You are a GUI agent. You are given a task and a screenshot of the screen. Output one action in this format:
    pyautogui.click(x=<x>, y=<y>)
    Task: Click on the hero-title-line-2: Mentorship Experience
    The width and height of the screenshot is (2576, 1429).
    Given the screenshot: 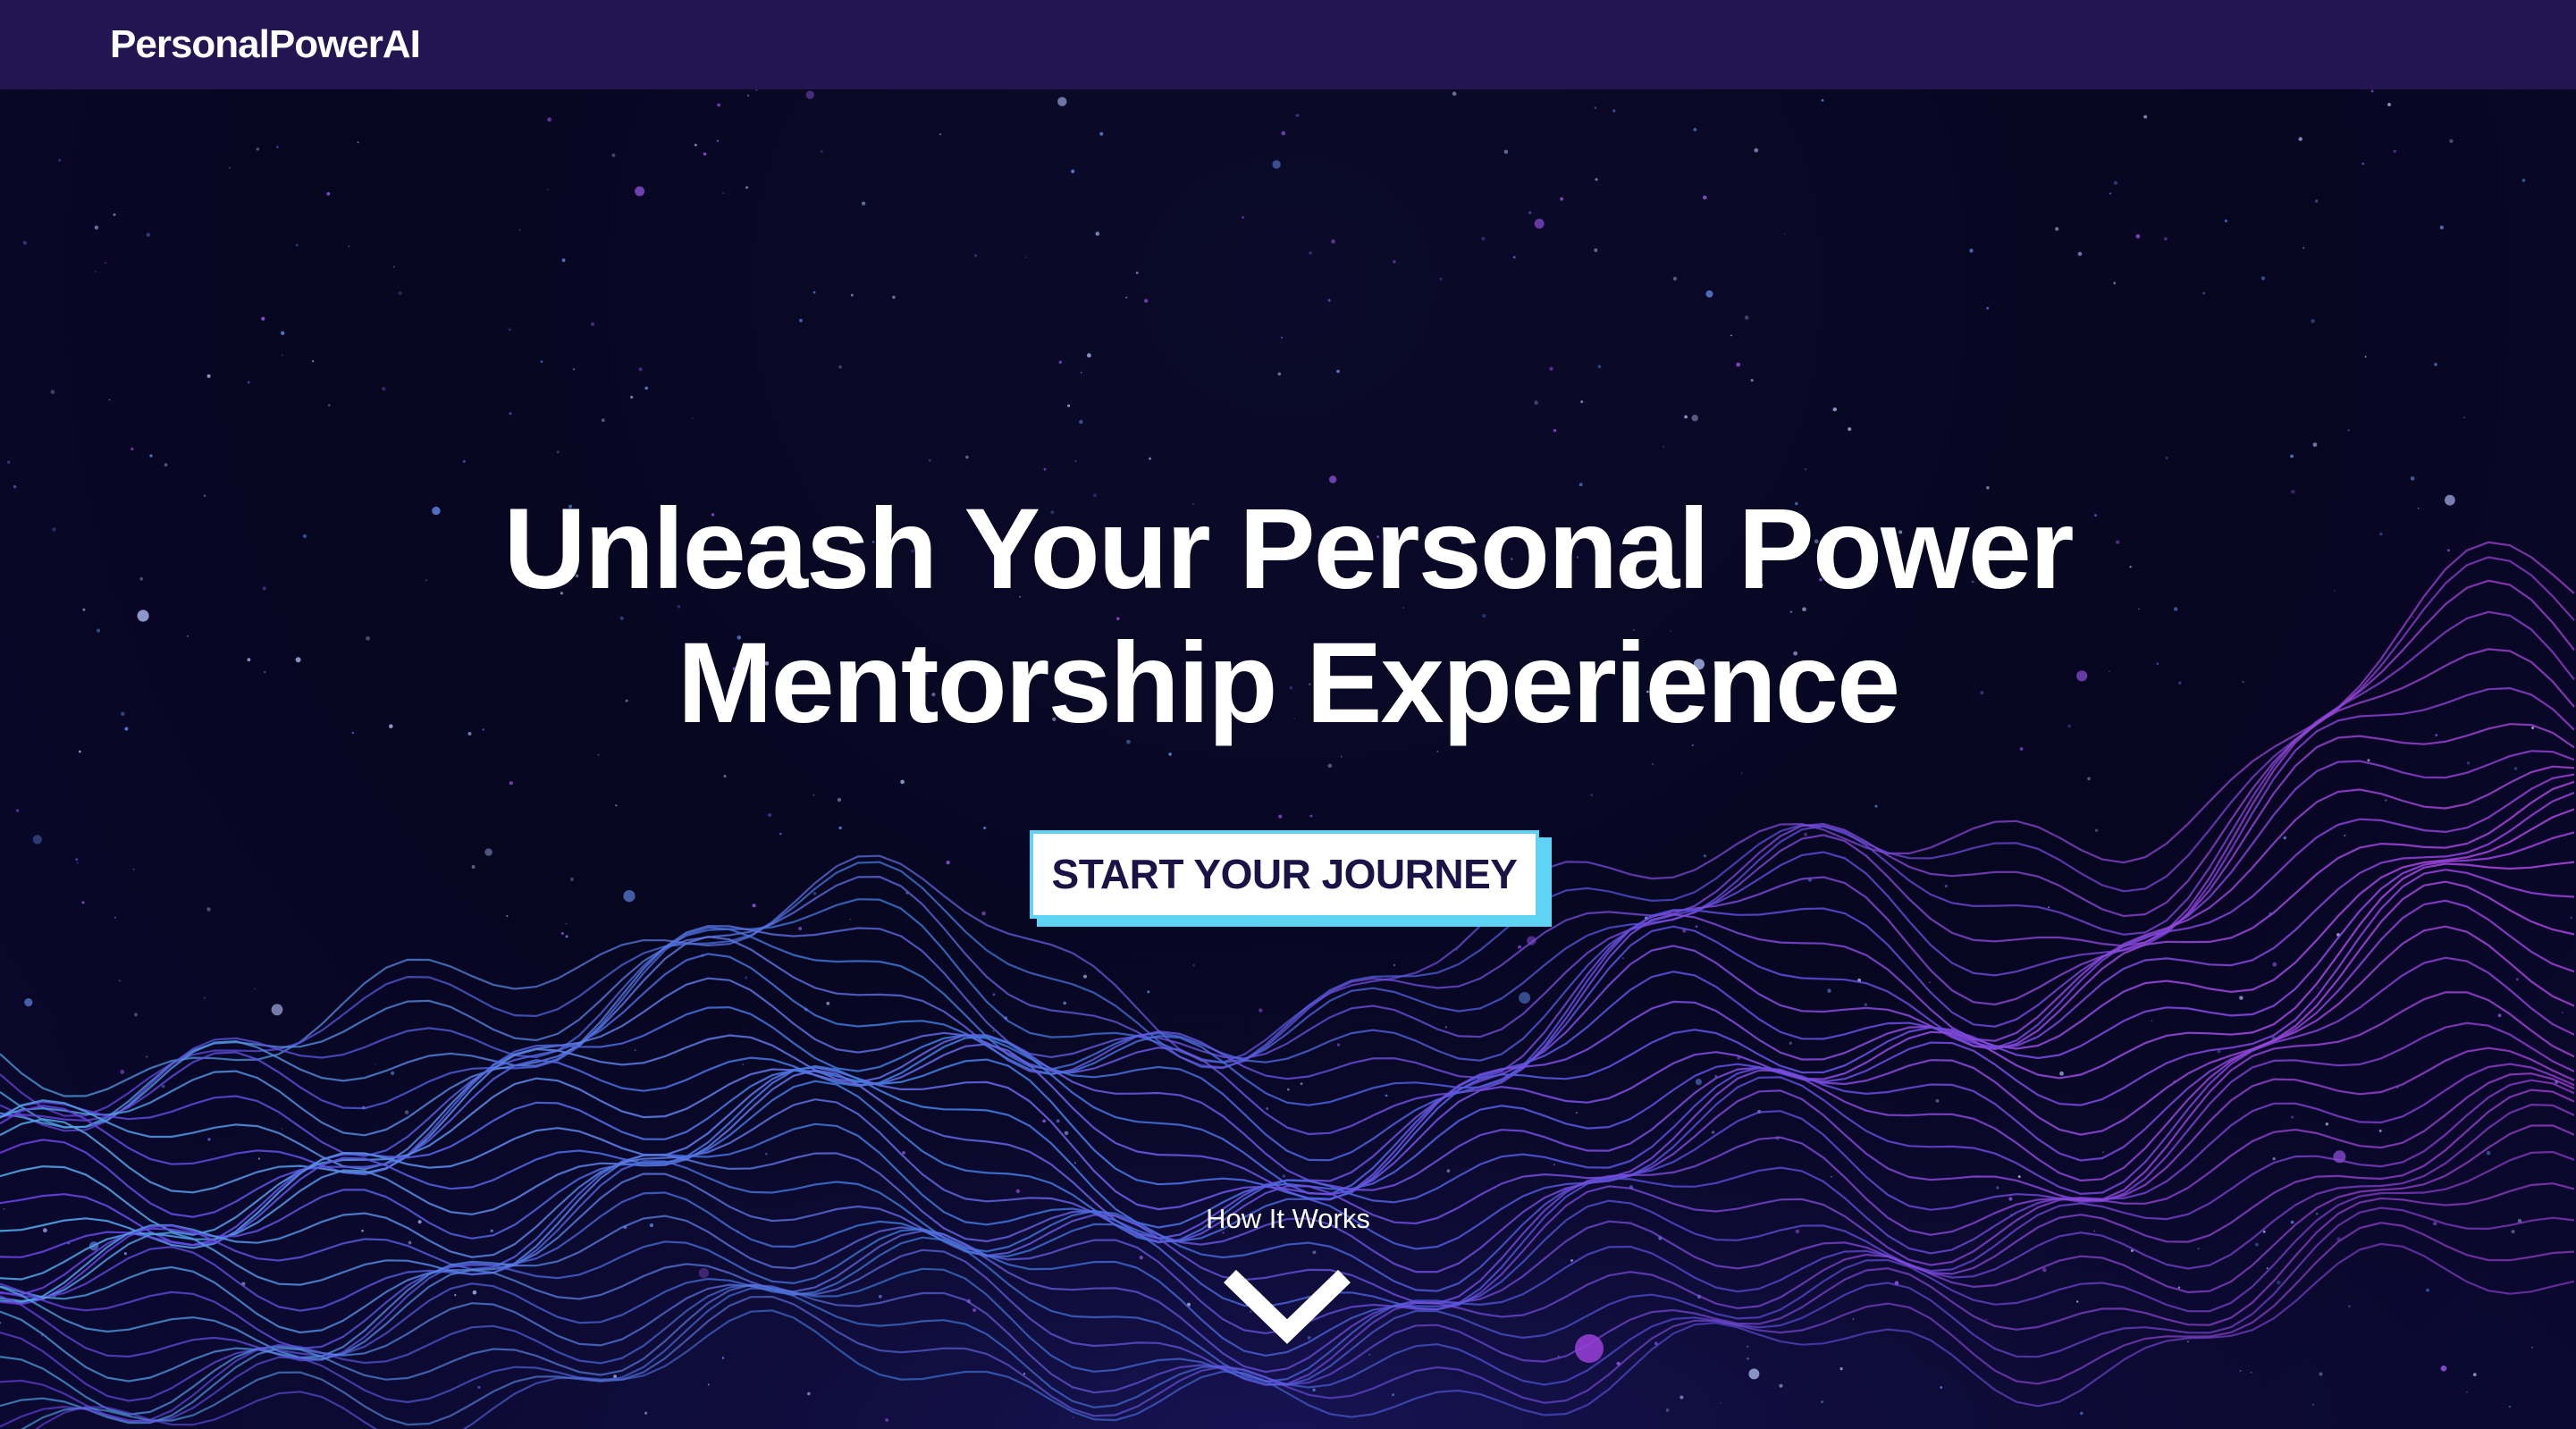 What is the action you would take?
    pyautogui.click(x=1289, y=683)
    